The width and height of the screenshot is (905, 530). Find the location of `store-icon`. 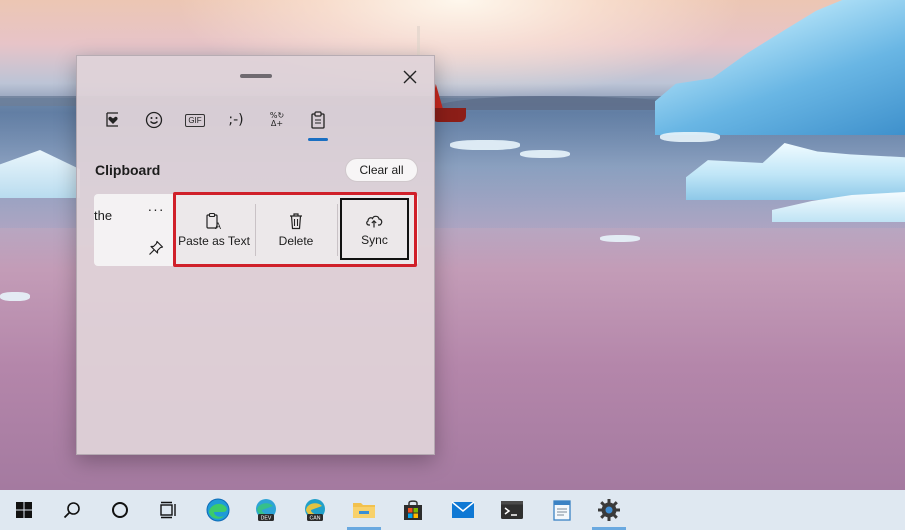

store-icon is located at coordinates (413, 510).